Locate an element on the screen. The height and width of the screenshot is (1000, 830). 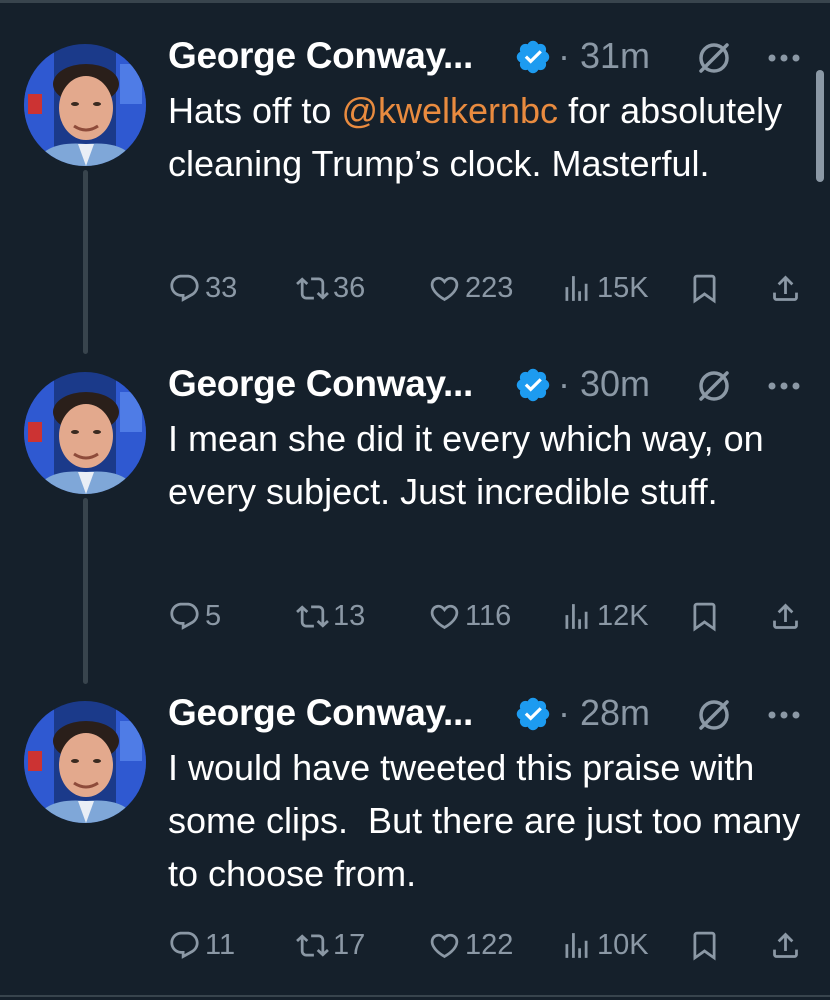
like-button: 223 is located at coordinates (470, 288).